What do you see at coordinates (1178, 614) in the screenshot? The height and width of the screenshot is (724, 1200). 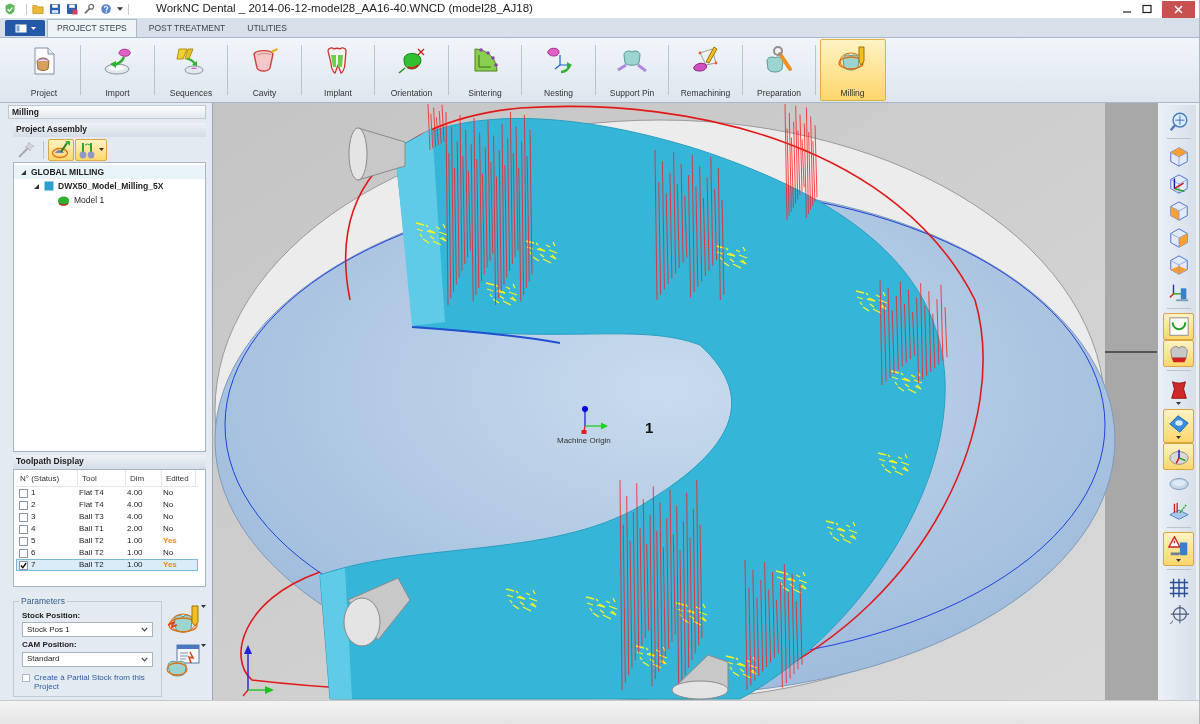 I see `crosshair-icon` at bounding box center [1178, 614].